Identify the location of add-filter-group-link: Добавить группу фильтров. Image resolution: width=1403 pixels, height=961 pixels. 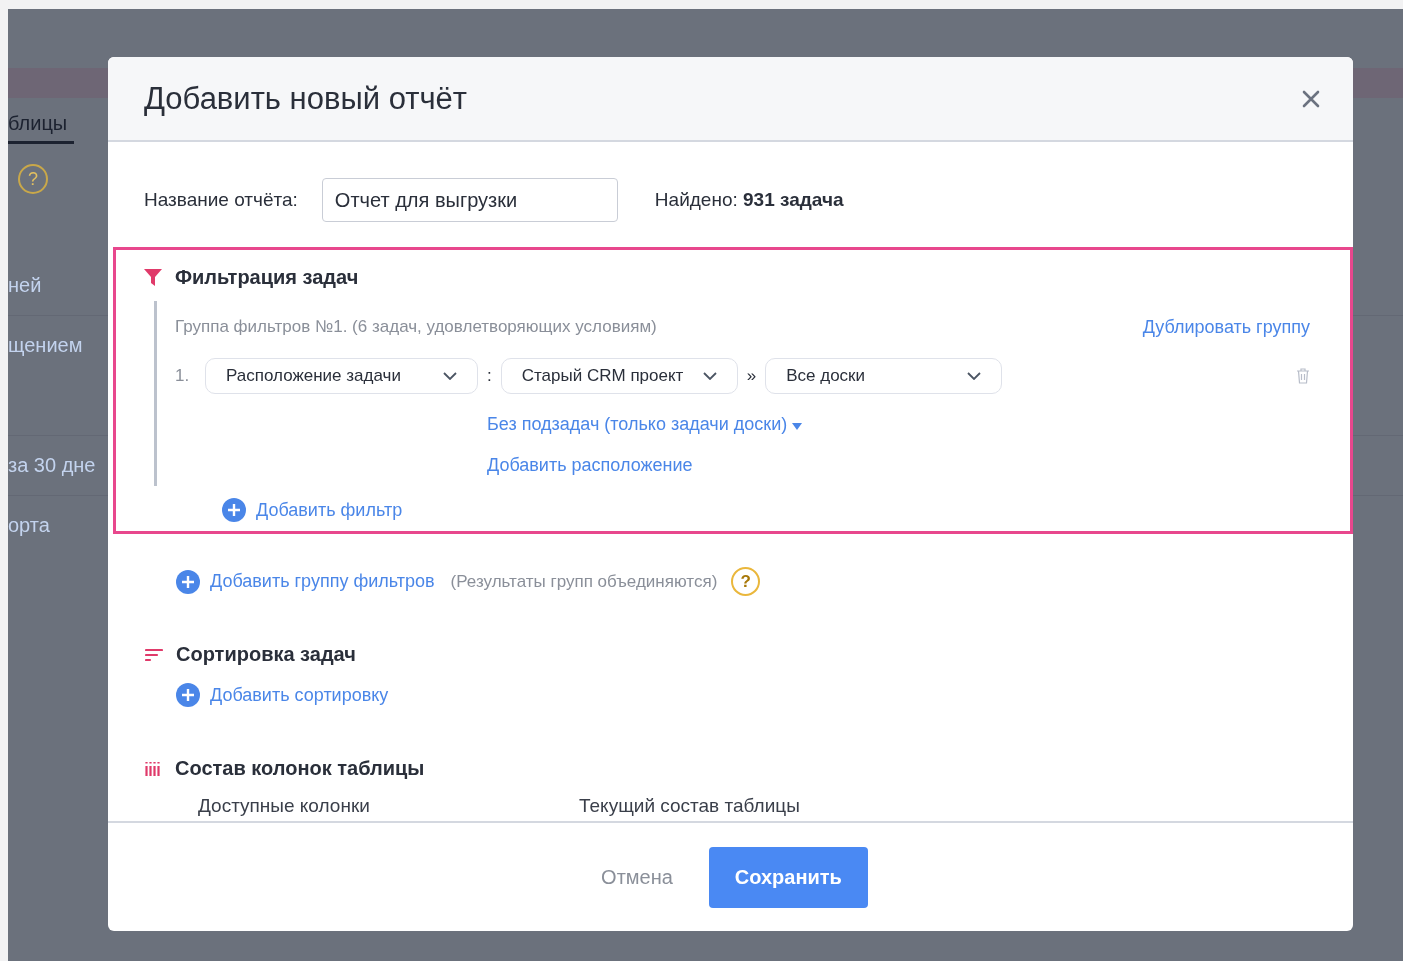
(322, 581).